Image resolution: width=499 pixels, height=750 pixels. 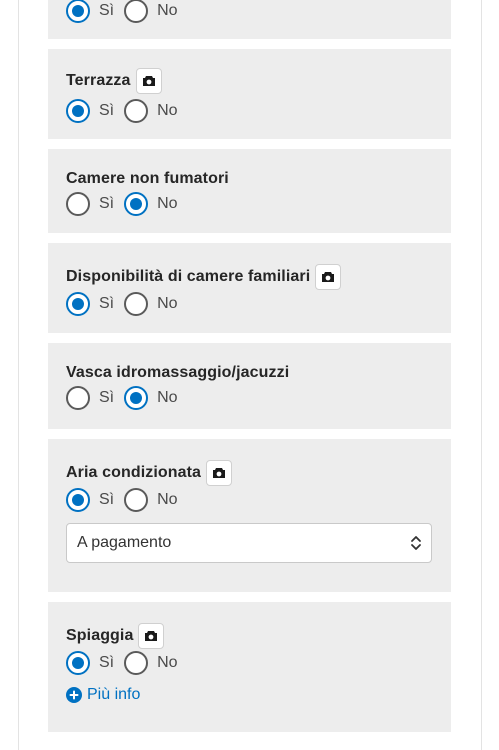 I want to click on facility-card-family-rooms: Disponibilità di camere familiari Sì No, so click(x=249, y=288).